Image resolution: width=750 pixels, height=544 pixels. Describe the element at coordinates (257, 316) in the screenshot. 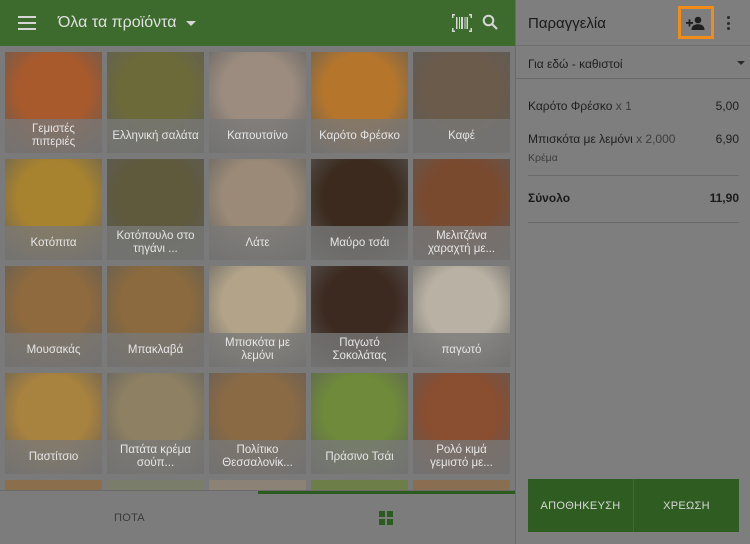

I see `product-tile: Μπισκότα με λεμόνι` at that location.